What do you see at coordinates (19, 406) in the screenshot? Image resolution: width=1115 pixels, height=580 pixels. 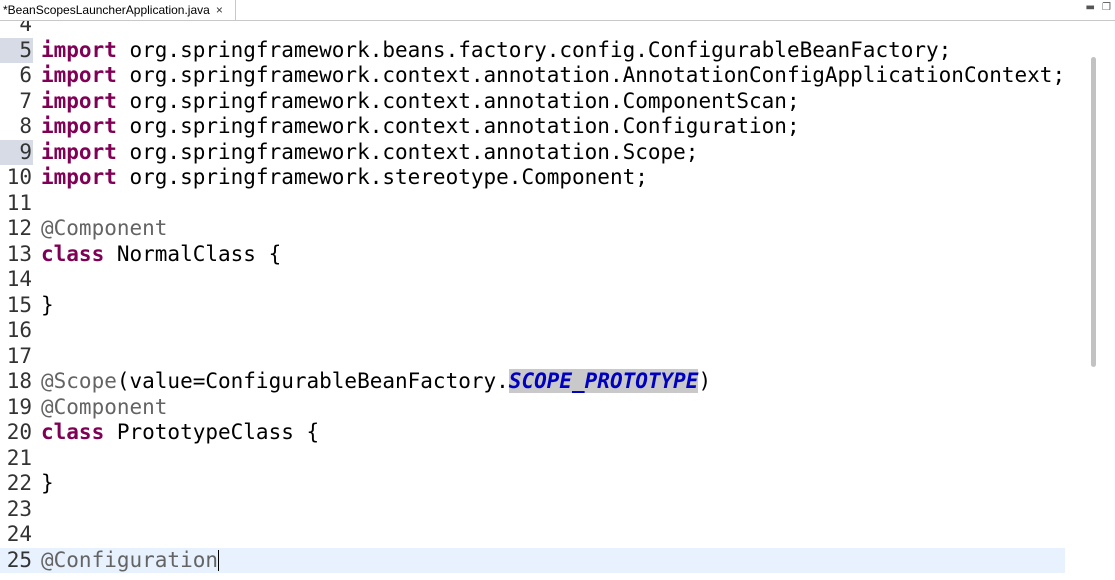 I see `line-number: 19` at bounding box center [19, 406].